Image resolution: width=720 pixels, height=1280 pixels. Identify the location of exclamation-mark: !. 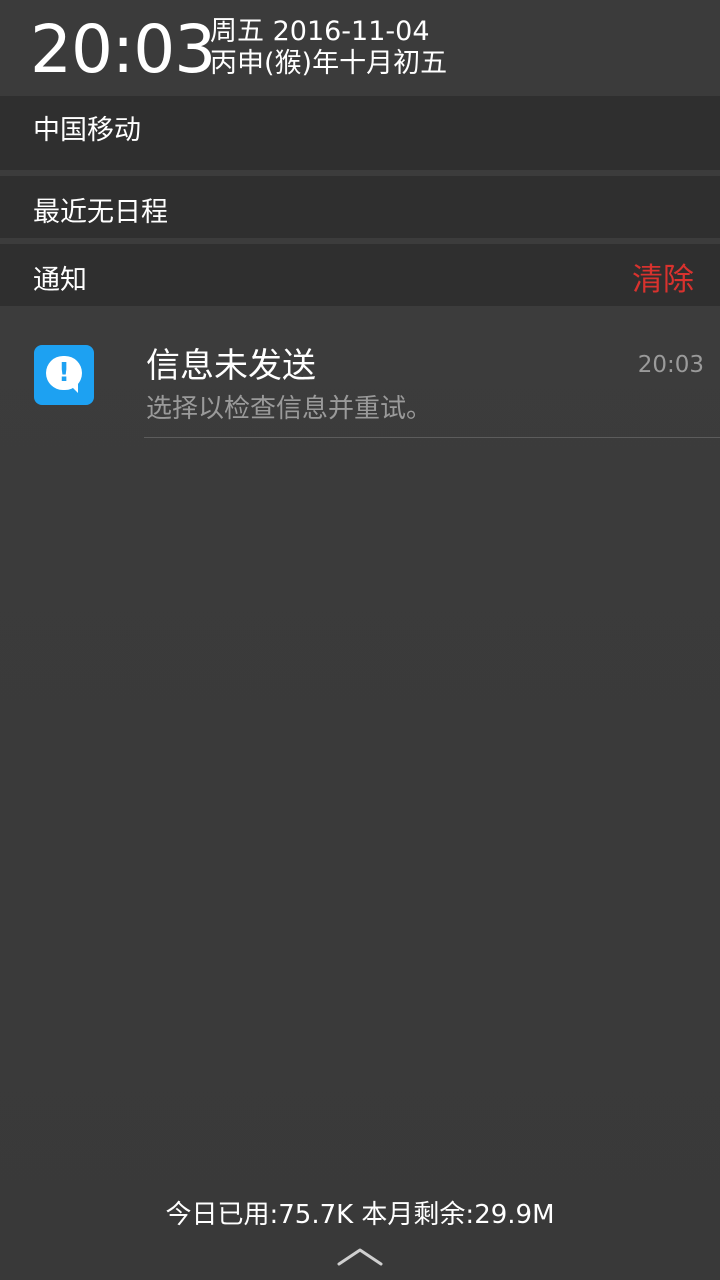
(64, 373).